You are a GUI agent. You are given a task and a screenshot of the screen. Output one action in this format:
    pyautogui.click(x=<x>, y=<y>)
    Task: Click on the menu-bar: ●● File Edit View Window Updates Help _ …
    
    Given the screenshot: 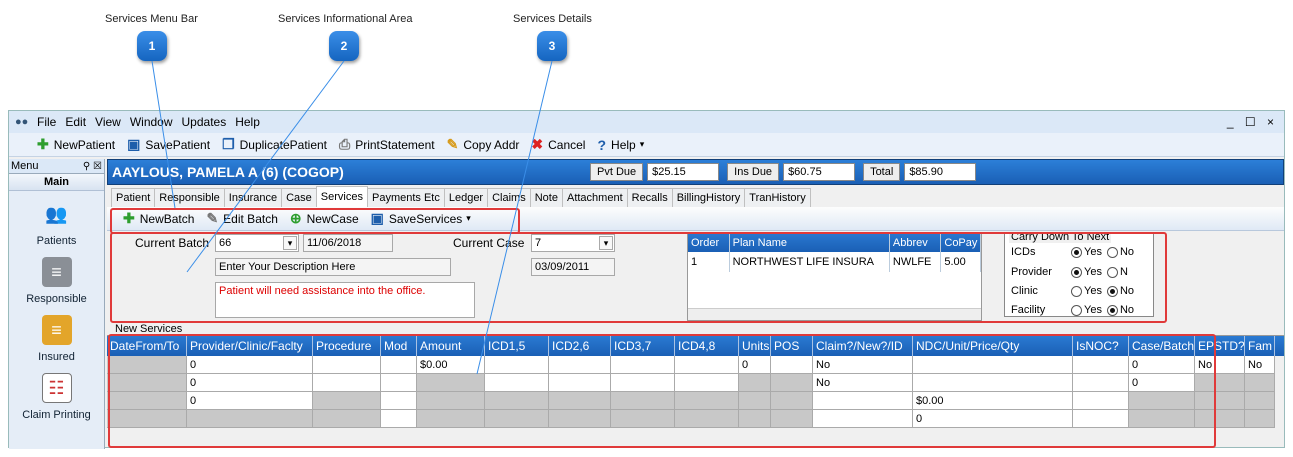 What is the action you would take?
    pyautogui.click(x=646, y=122)
    